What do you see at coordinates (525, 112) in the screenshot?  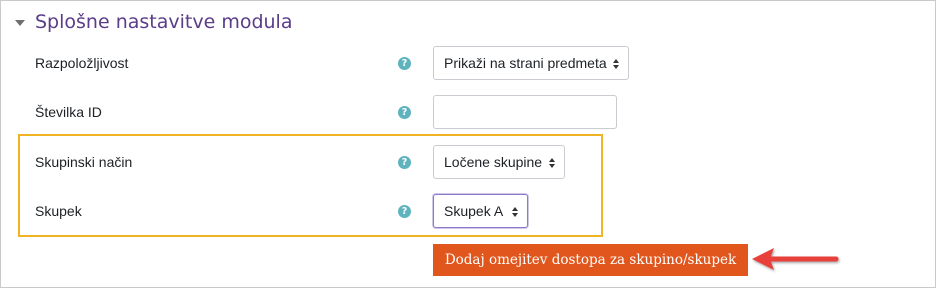 I see `id-number-input` at bounding box center [525, 112].